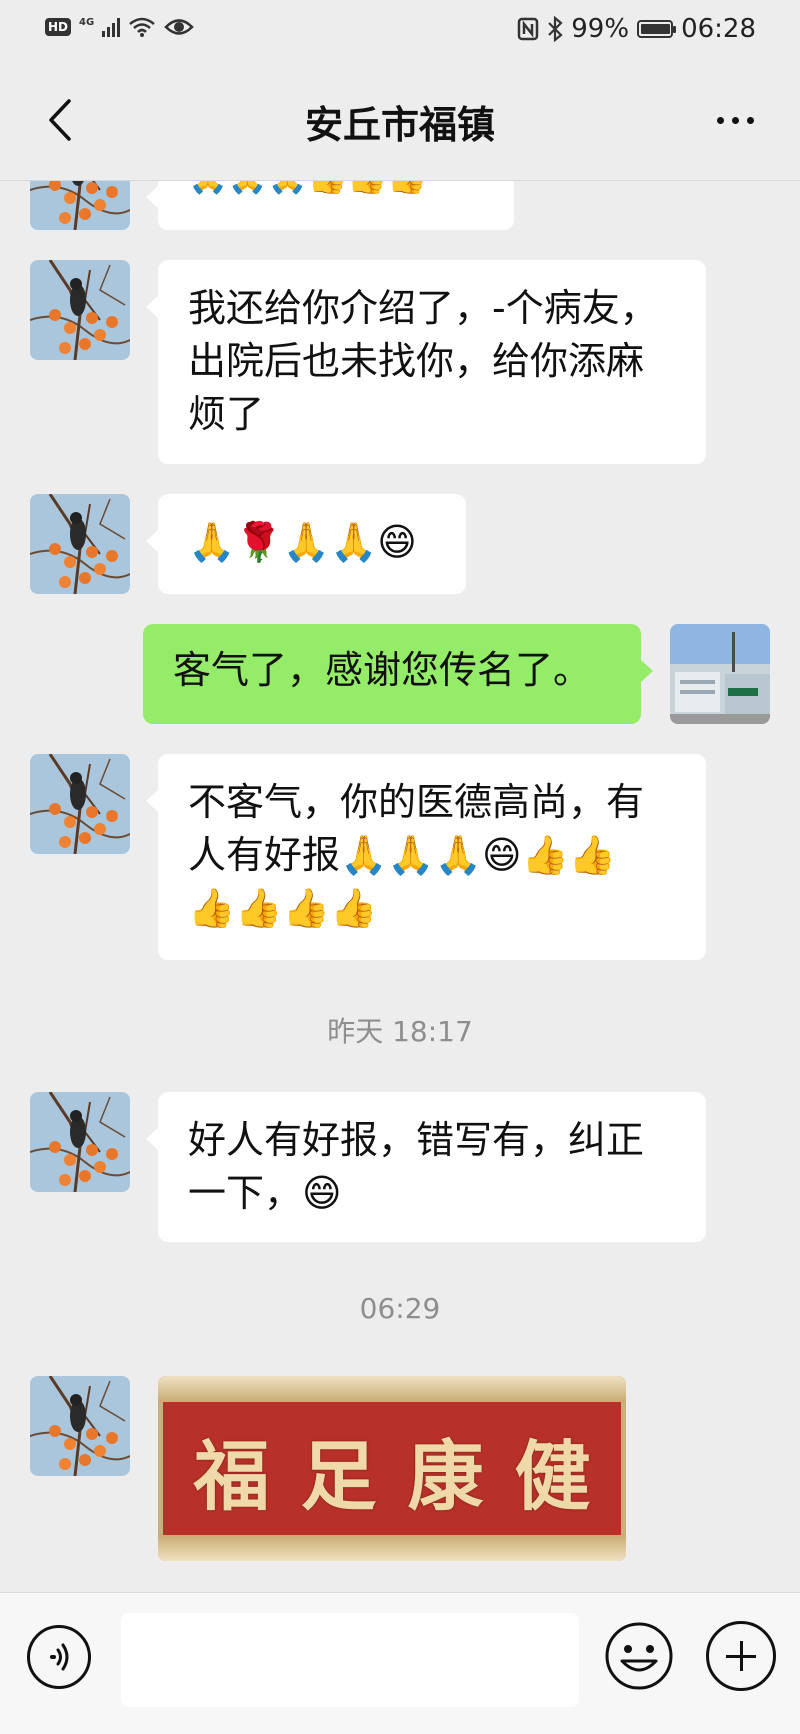  What do you see at coordinates (231, 1476) in the screenshot?
I see `calligraphy-char: 福` at bounding box center [231, 1476].